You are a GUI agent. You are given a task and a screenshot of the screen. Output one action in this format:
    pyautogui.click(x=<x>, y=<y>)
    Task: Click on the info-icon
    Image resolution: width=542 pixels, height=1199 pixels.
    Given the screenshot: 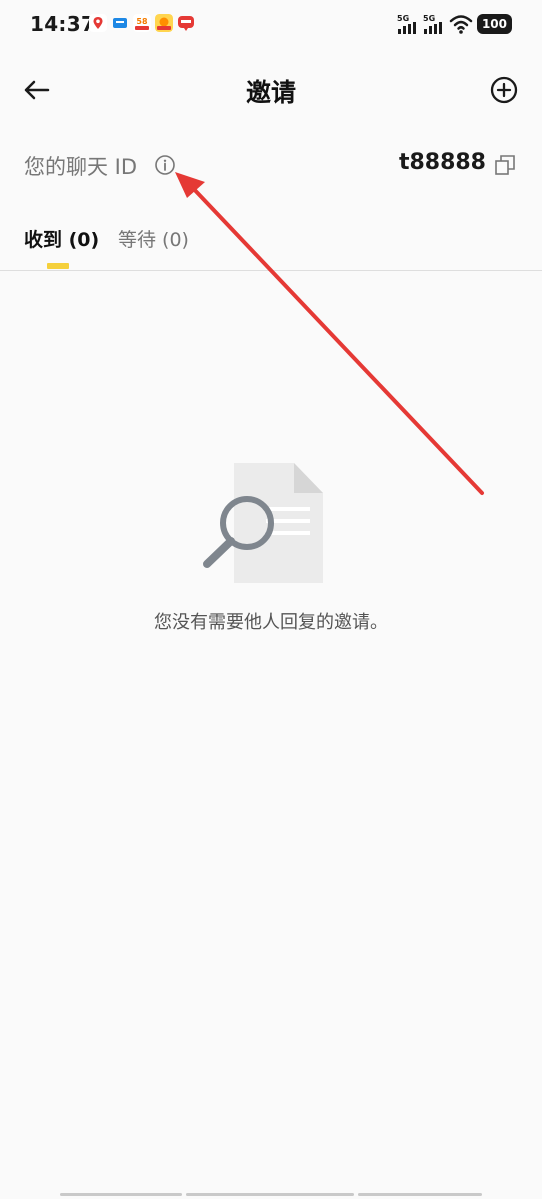 What is the action you would take?
    pyautogui.click(x=165, y=165)
    